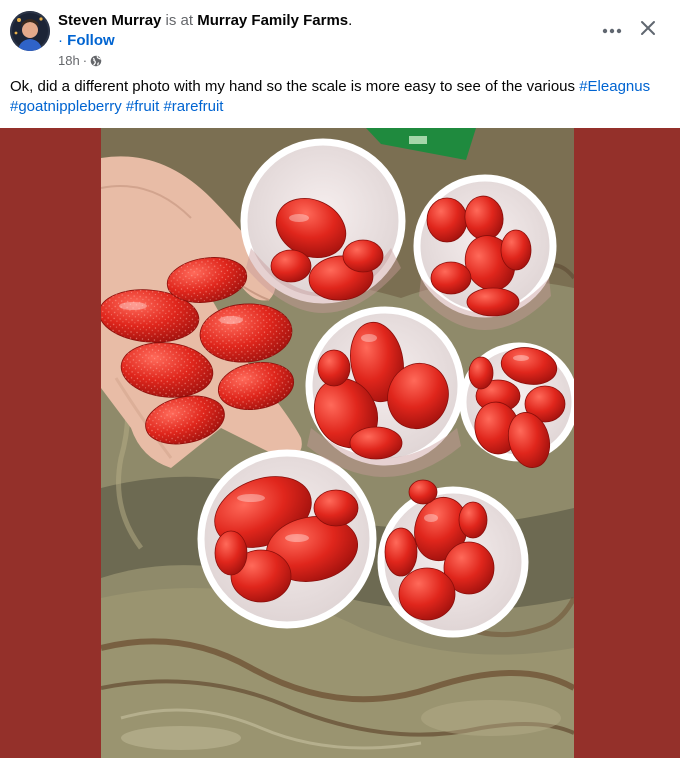  What do you see at coordinates (272, 20) in the screenshot?
I see `place-name: Murray Family Farms` at bounding box center [272, 20].